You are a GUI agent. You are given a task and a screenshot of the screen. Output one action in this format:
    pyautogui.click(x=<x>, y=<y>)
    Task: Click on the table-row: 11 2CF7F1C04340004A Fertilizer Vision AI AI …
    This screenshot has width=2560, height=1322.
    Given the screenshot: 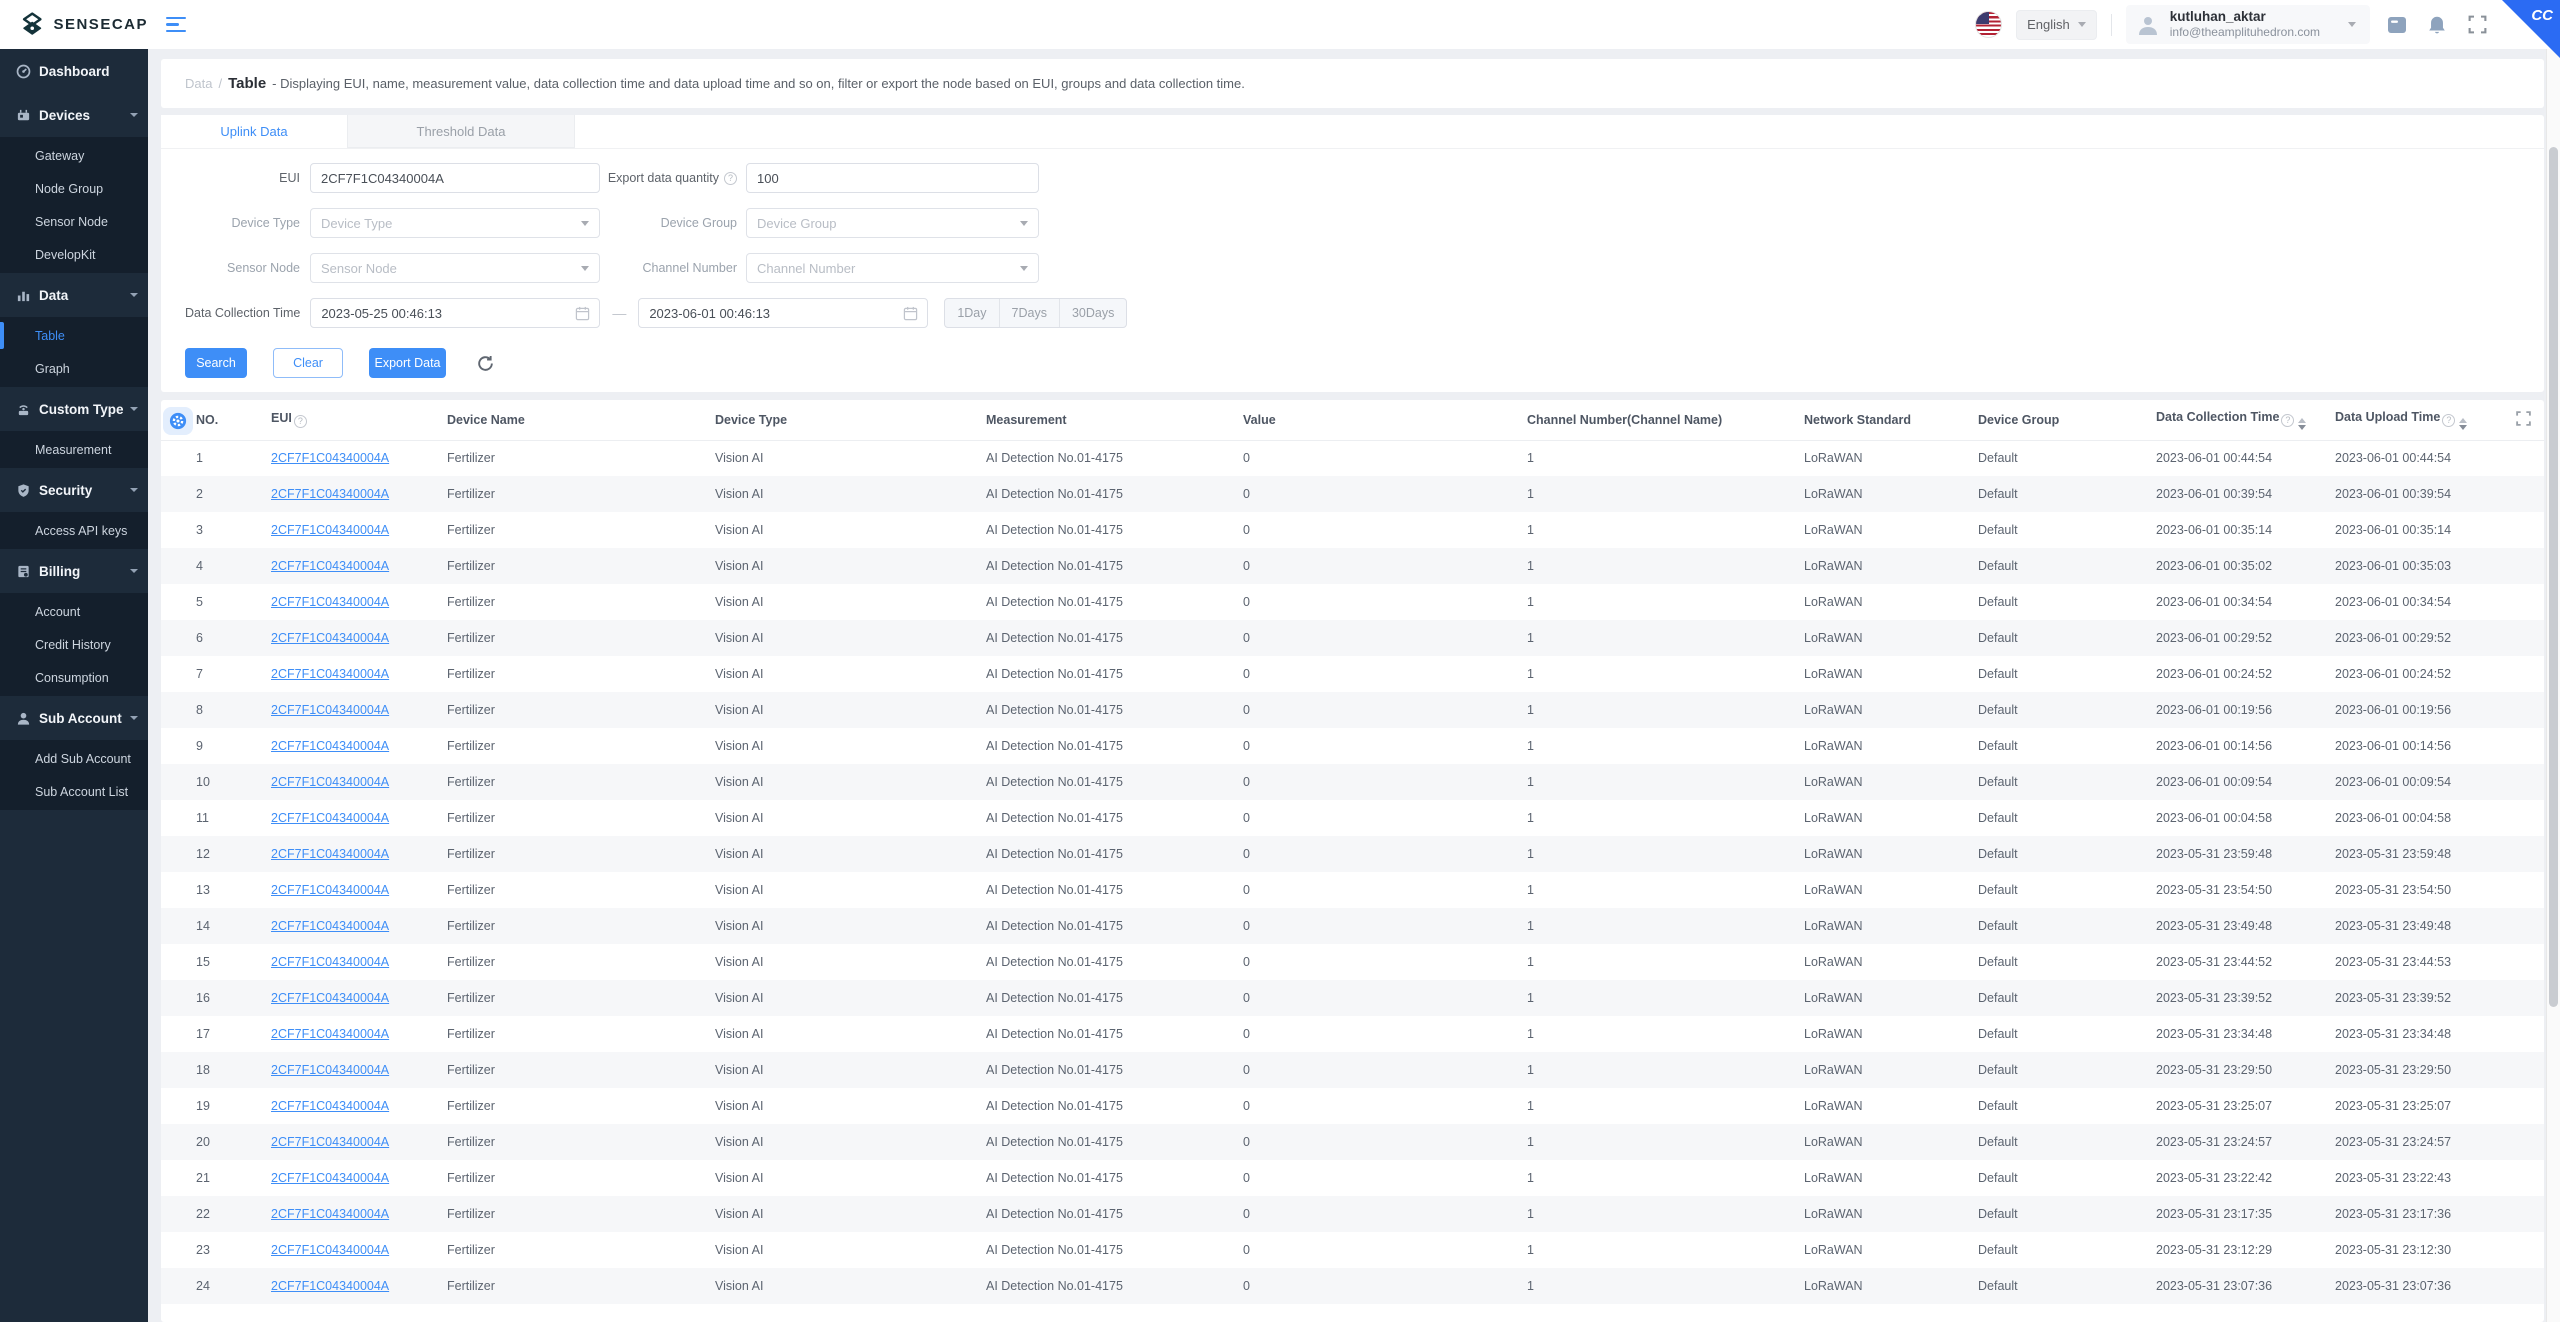 What is the action you would take?
    pyautogui.click(x=1352, y=818)
    